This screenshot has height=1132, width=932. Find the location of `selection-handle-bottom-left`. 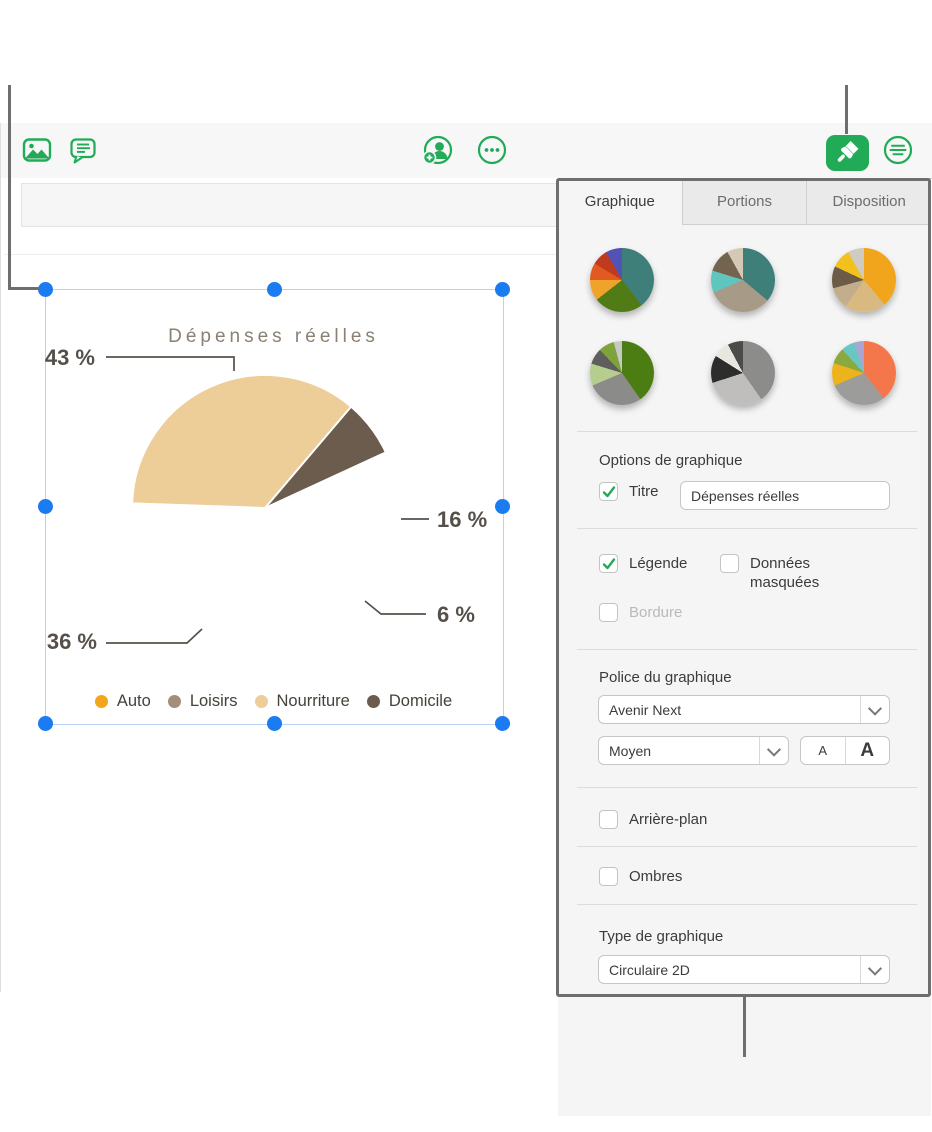

selection-handle-bottom-left is located at coordinates (45, 723).